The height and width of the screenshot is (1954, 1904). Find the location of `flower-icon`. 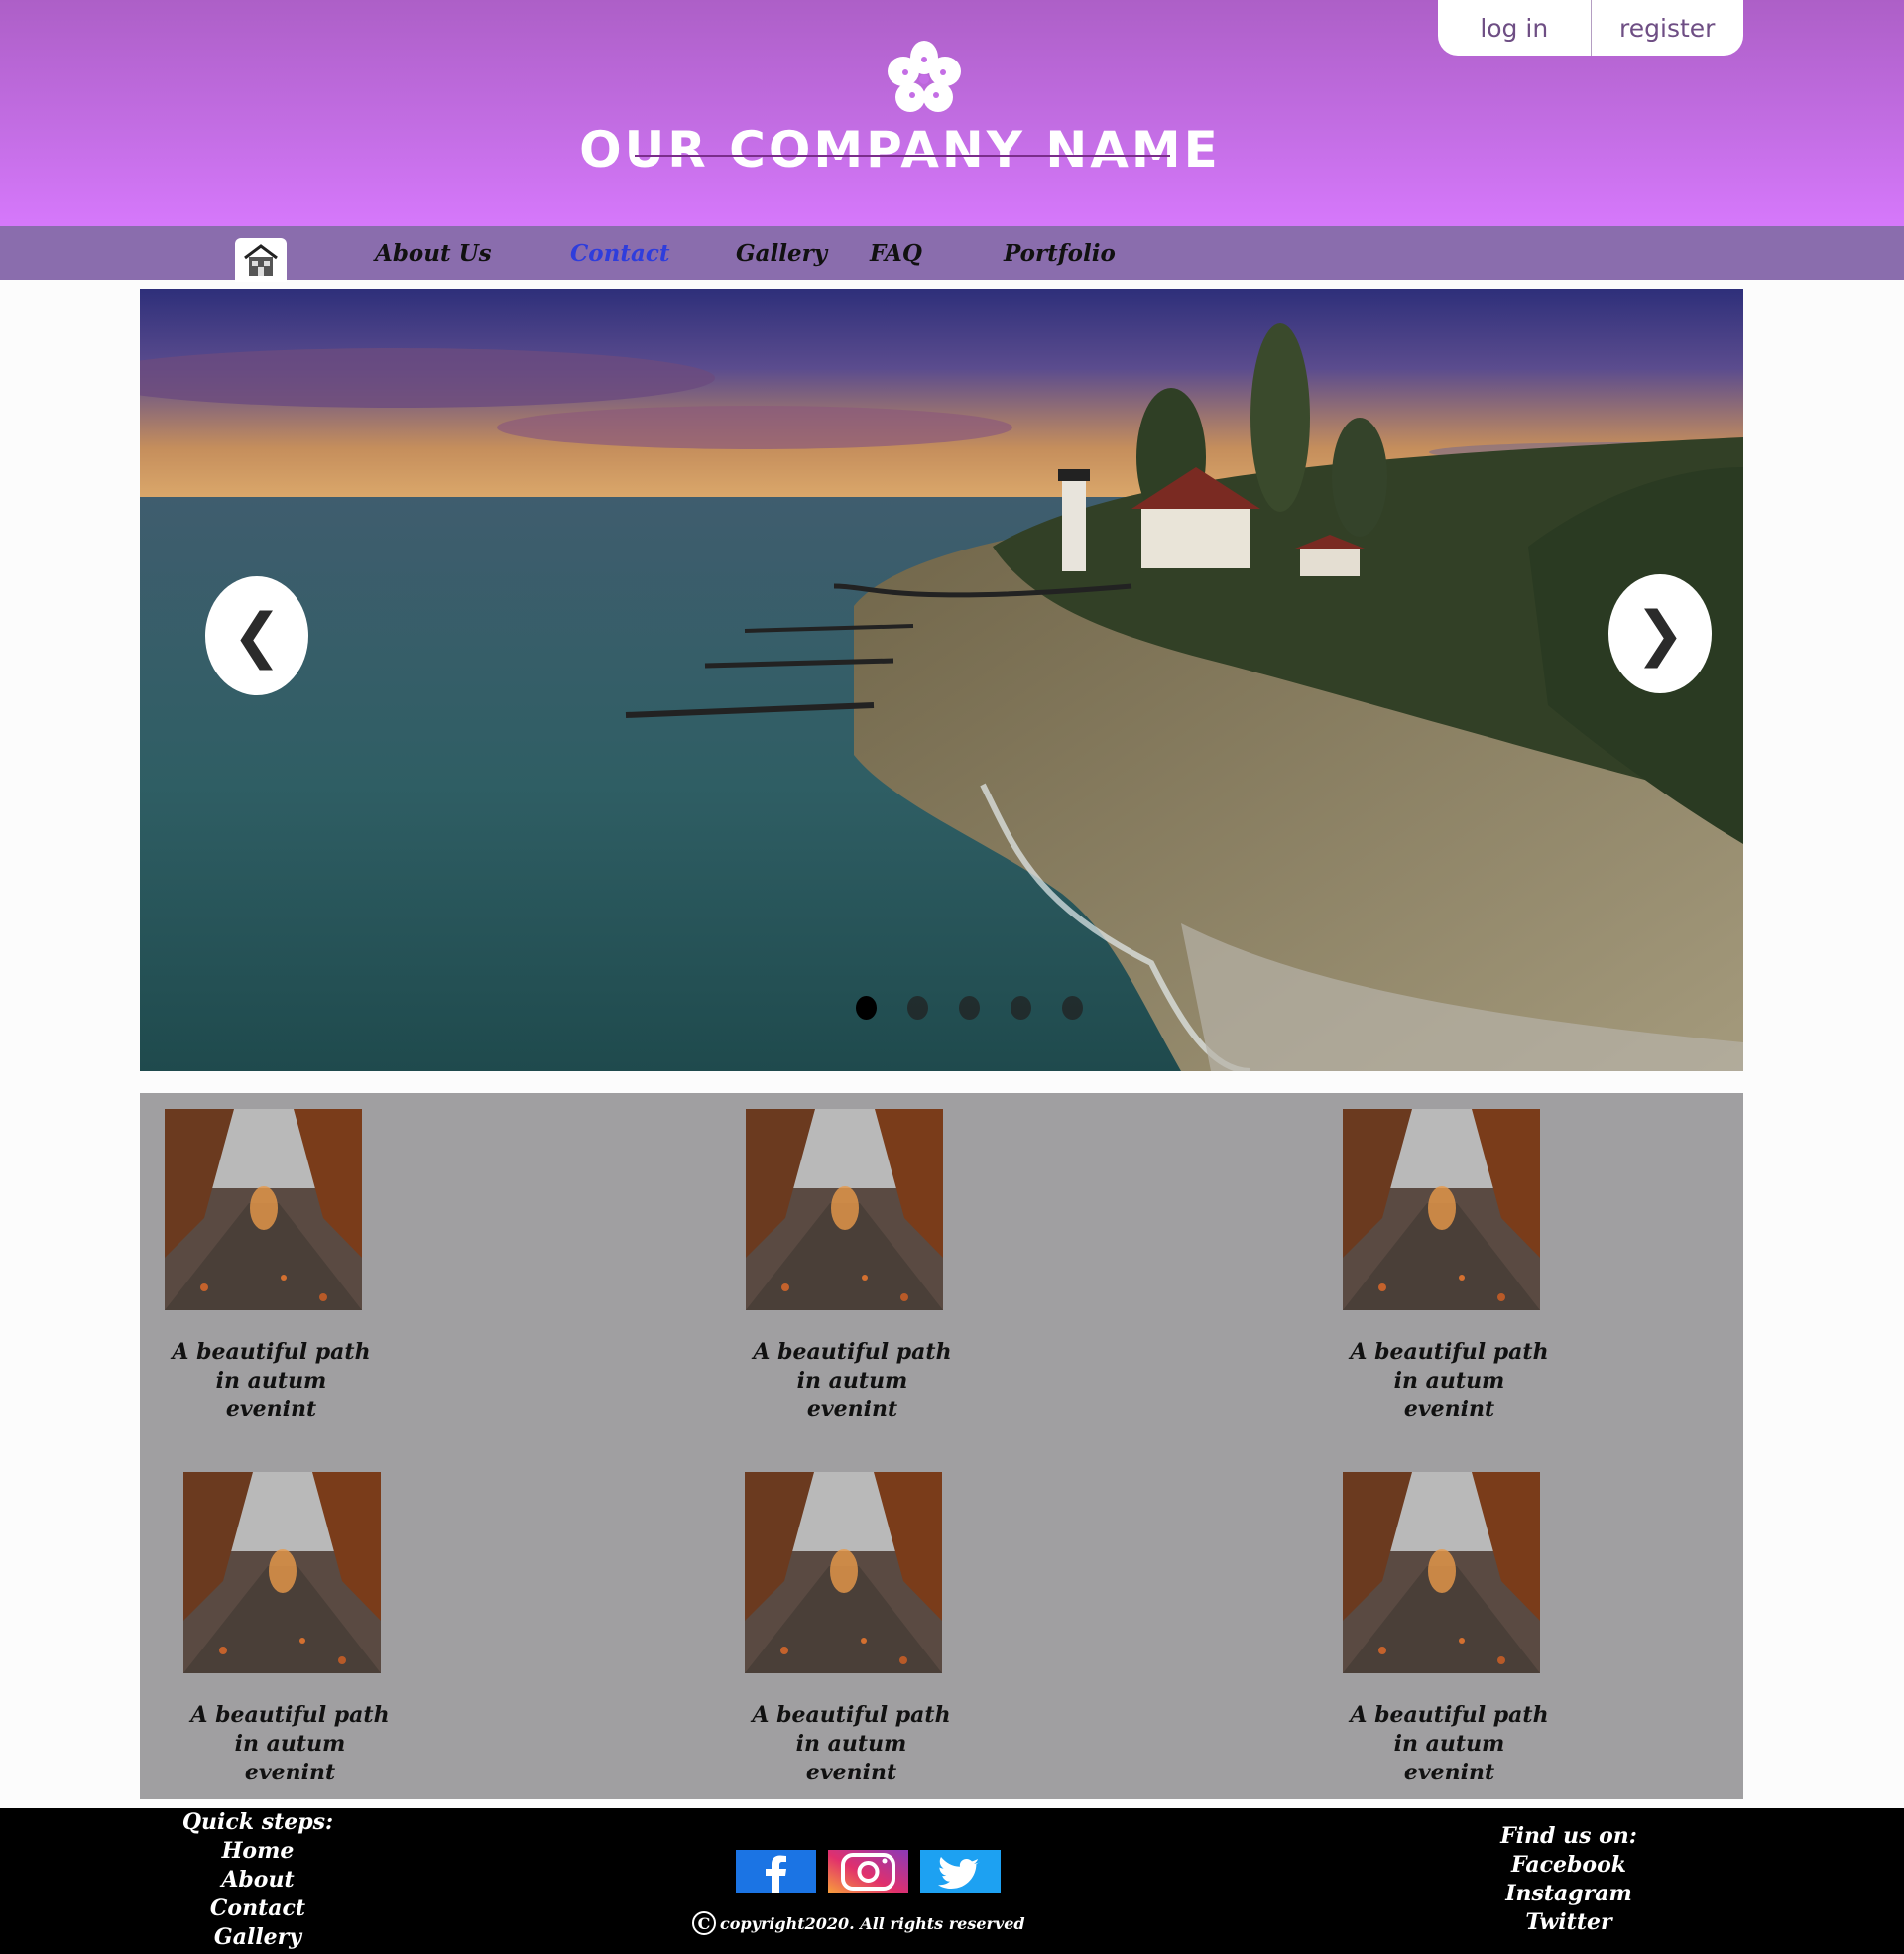

flower-icon is located at coordinates (924, 76).